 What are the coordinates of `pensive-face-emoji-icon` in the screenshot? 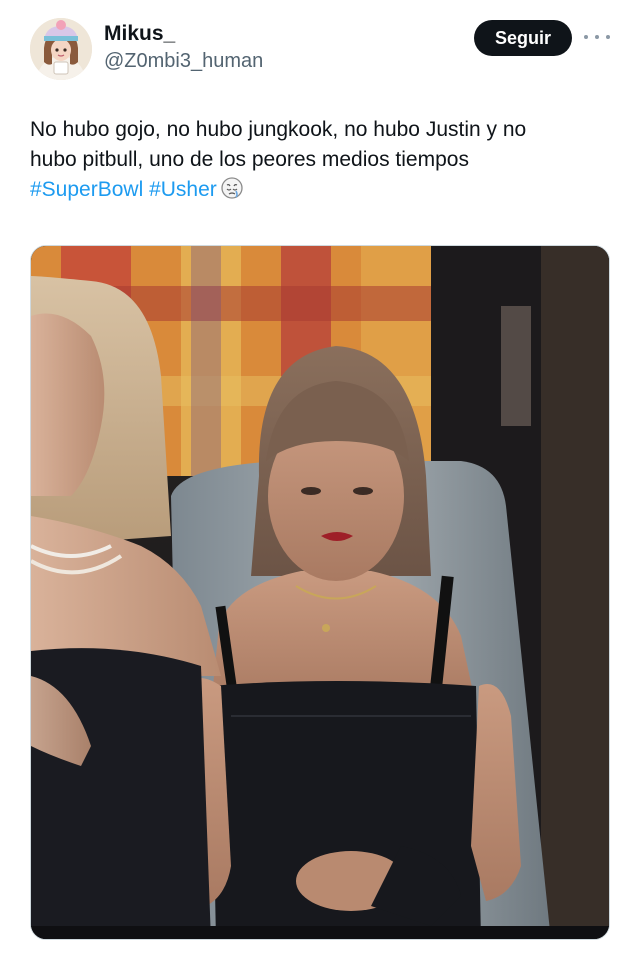 It's located at (232, 192).